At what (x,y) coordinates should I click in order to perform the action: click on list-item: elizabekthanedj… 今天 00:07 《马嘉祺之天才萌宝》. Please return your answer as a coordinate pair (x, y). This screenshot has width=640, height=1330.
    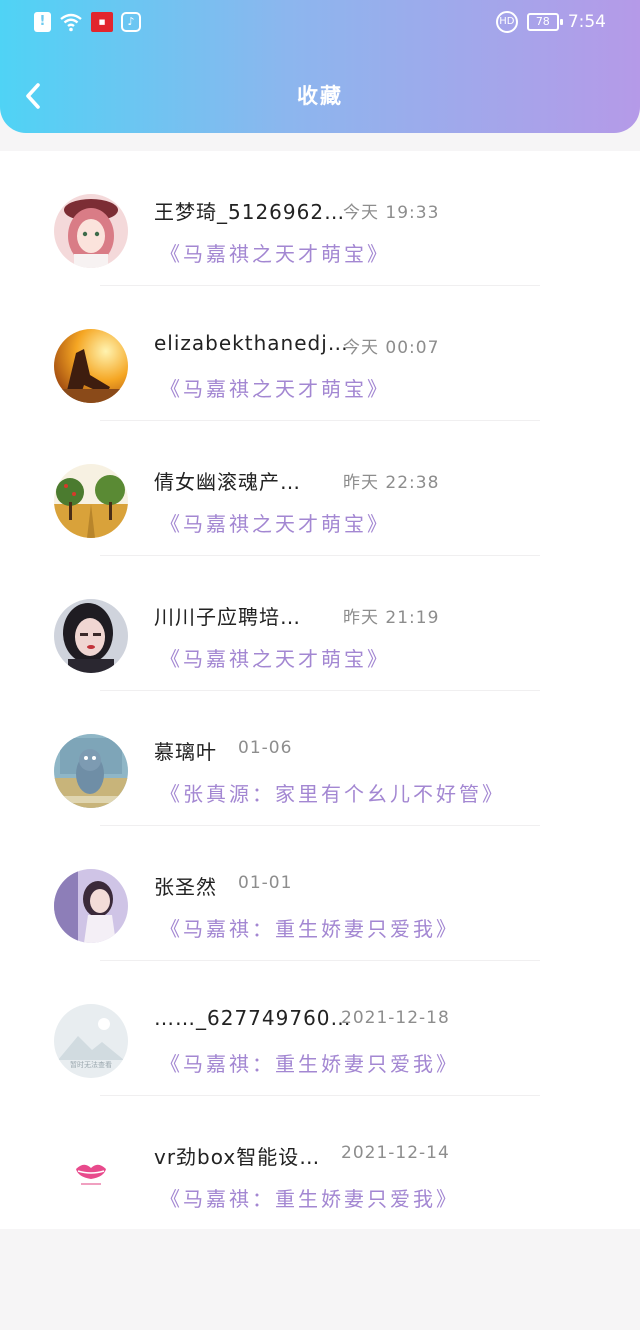
    Looking at the image, I should click on (320, 353).